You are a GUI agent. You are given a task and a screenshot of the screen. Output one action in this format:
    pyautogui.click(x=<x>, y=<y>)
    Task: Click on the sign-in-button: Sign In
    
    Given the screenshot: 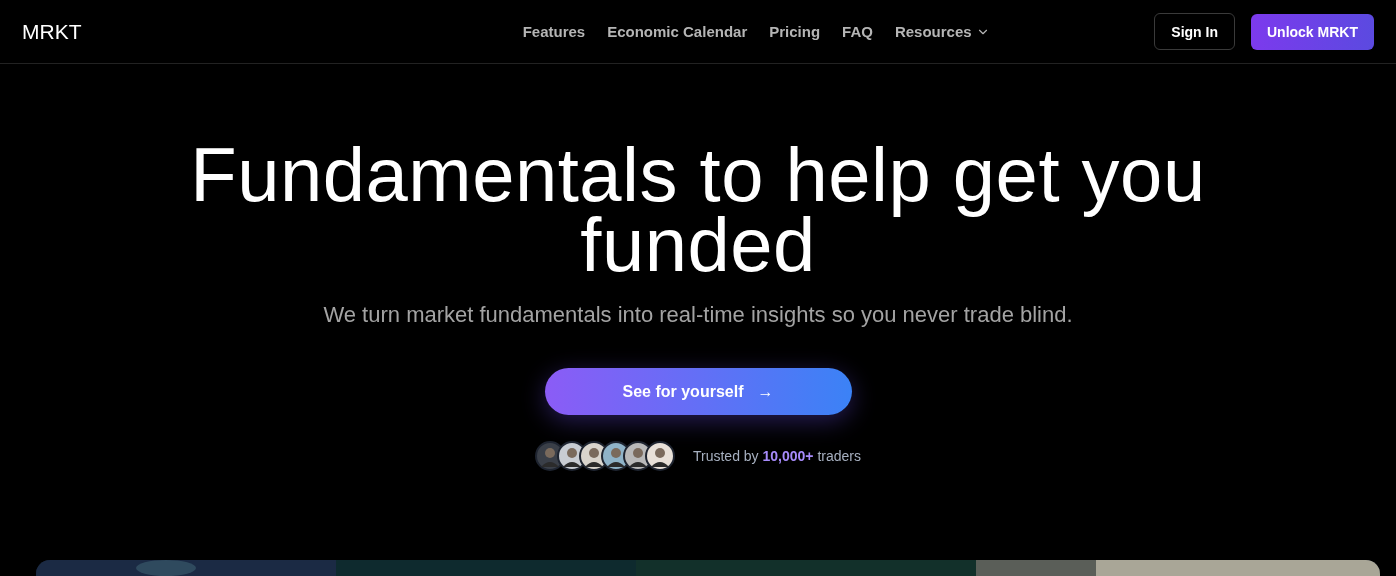 What is the action you would take?
    pyautogui.click(x=1194, y=31)
    